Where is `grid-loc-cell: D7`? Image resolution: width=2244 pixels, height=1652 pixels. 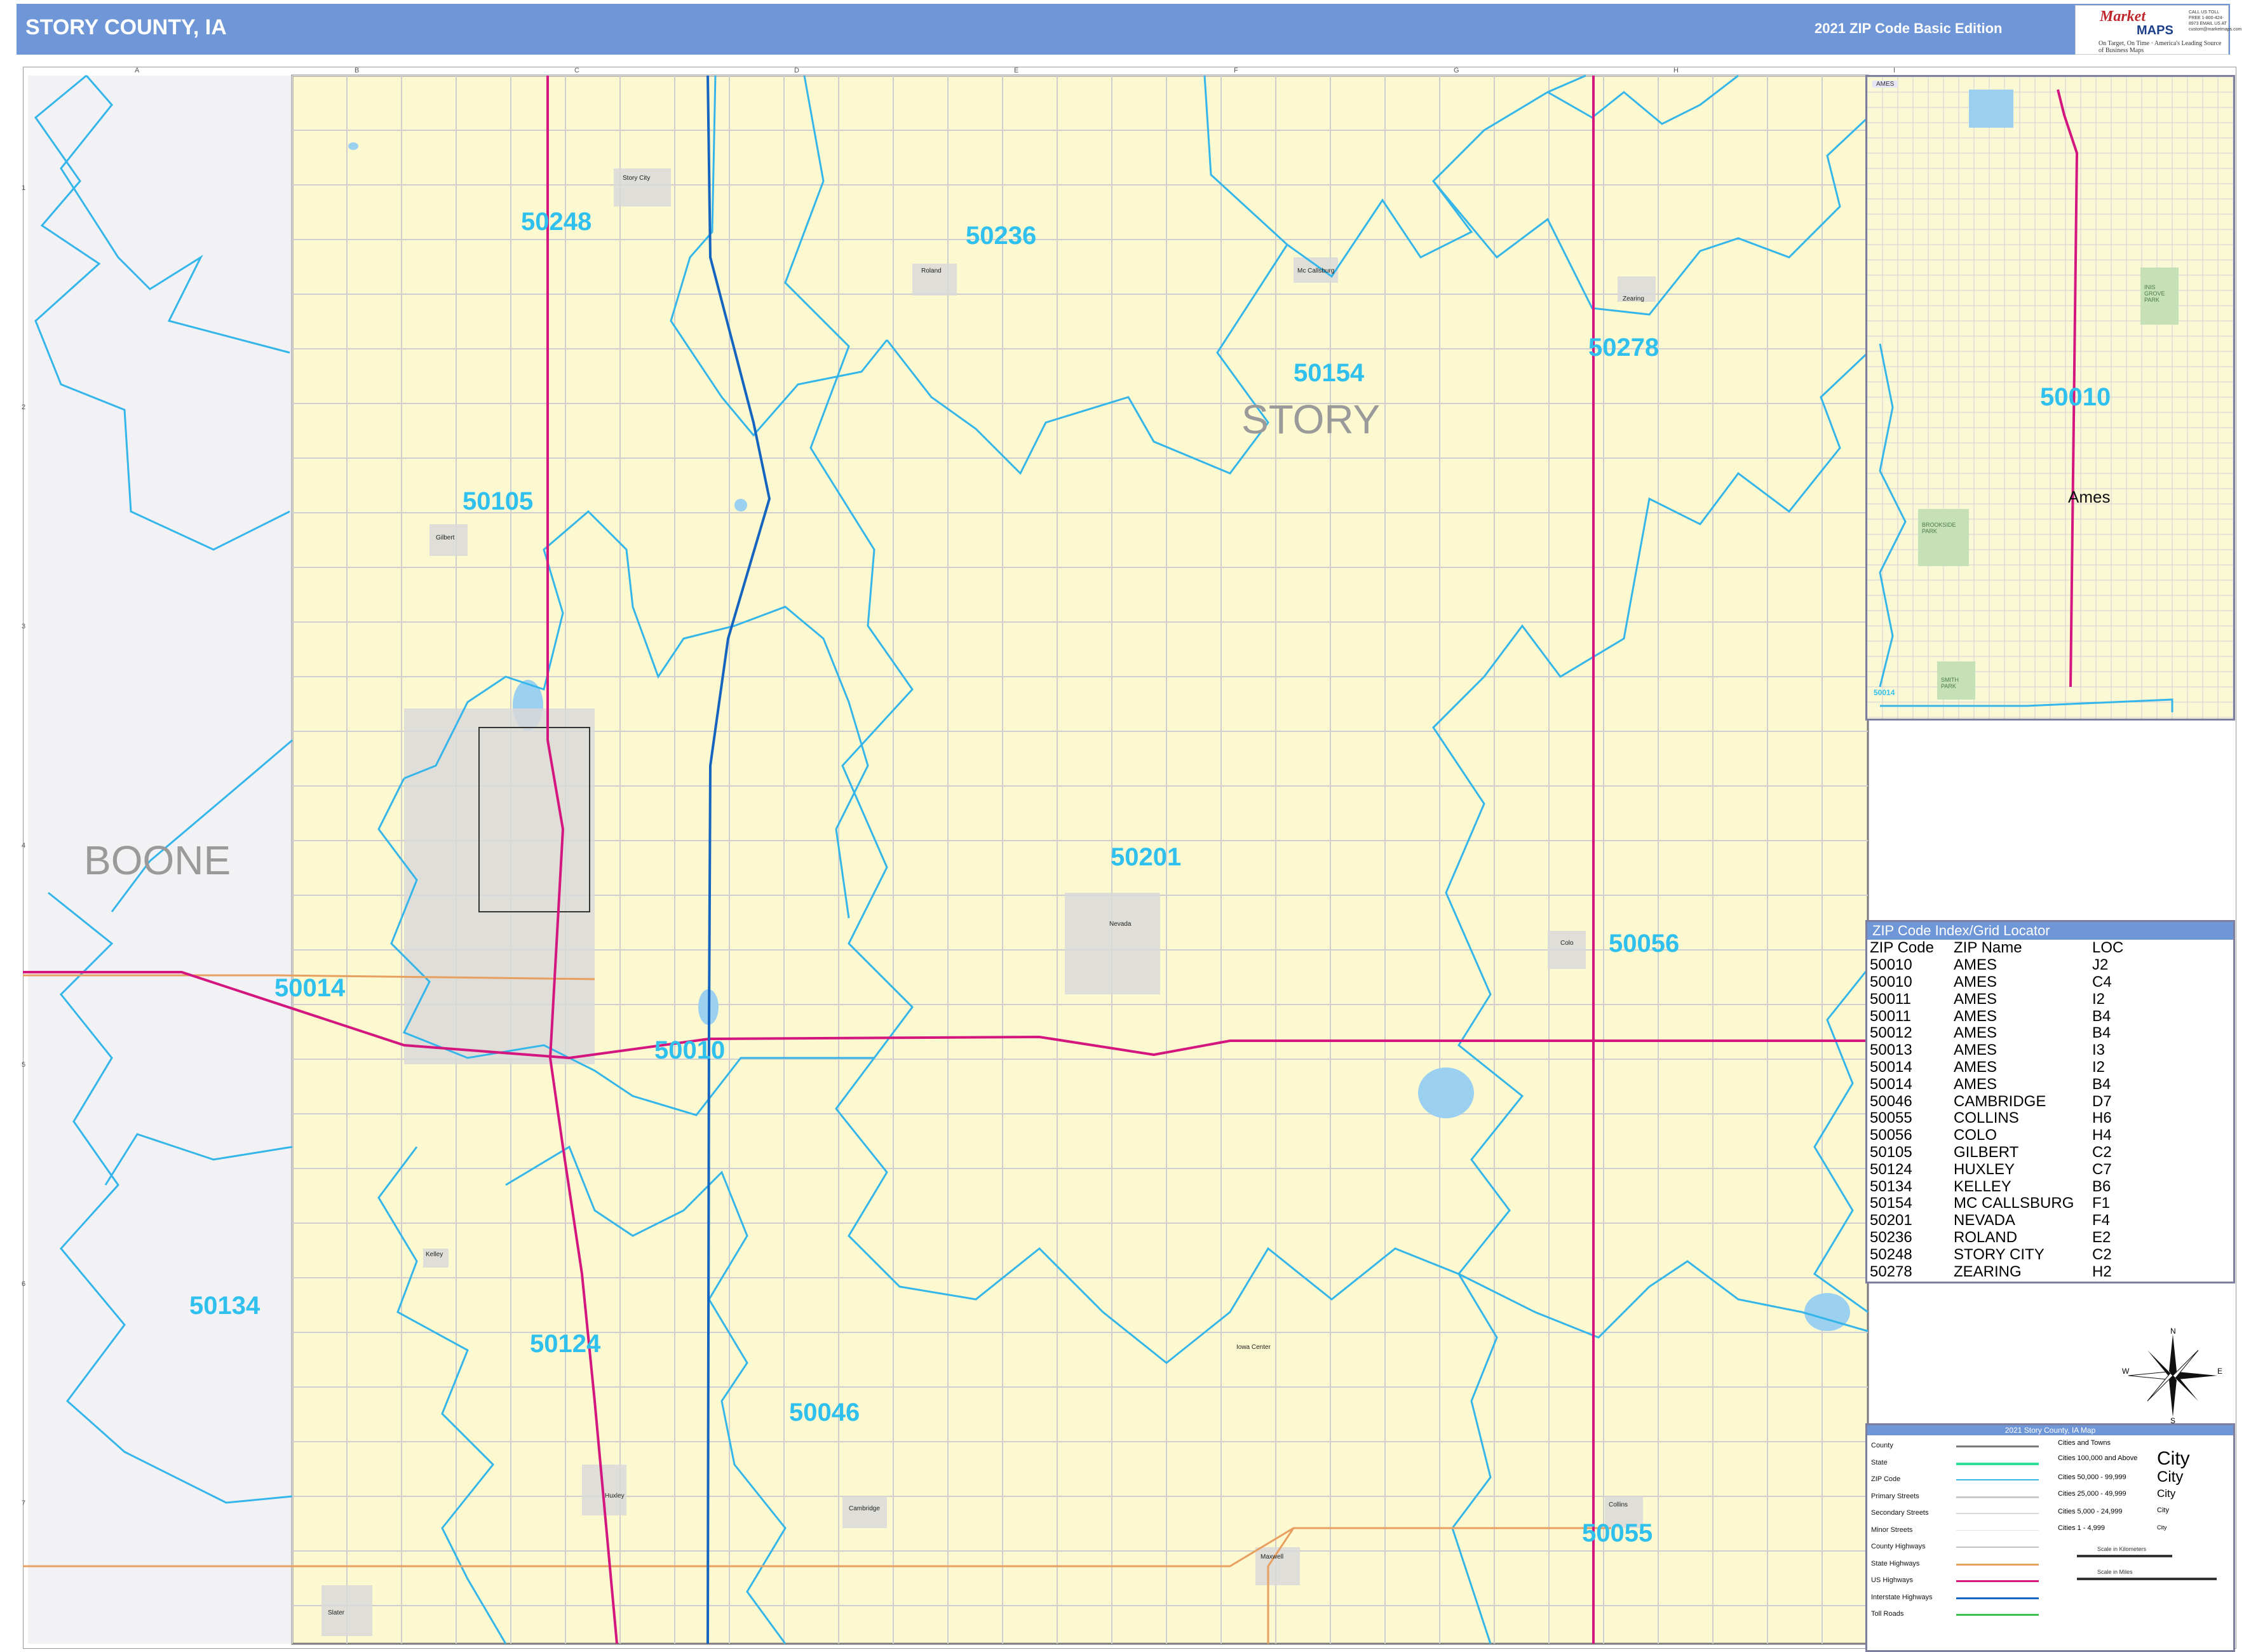
grid-loc-cell: D7 is located at coordinates (2102, 1101).